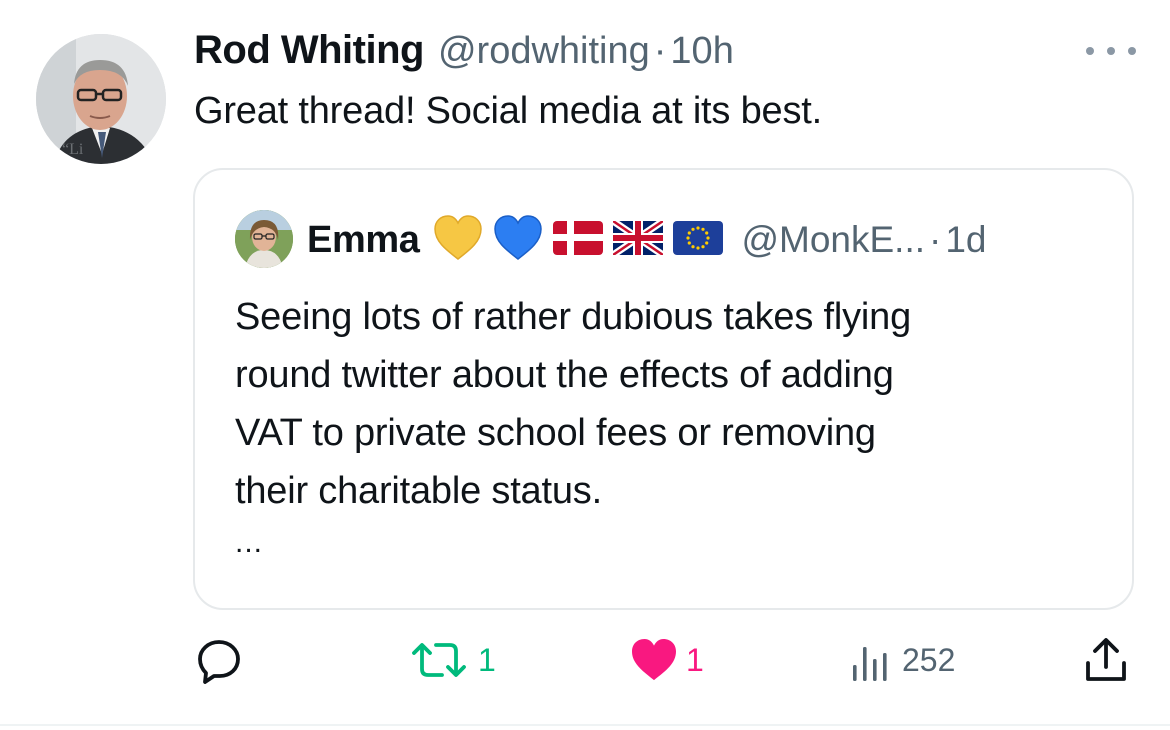 This screenshot has width=1170, height=730. I want to click on more-options-icon, so click(1111, 51).